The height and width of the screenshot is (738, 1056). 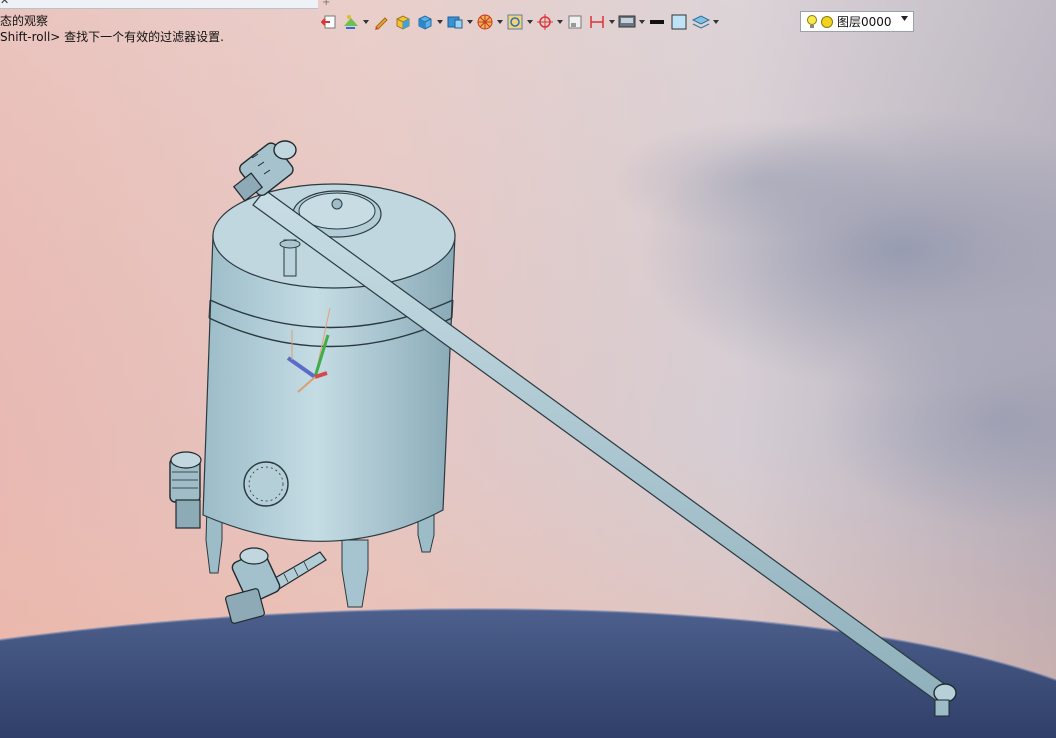 I want to click on command-line-2: Shift-roll> 查找下一个有效的过滤器设置., so click(x=112, y=37).